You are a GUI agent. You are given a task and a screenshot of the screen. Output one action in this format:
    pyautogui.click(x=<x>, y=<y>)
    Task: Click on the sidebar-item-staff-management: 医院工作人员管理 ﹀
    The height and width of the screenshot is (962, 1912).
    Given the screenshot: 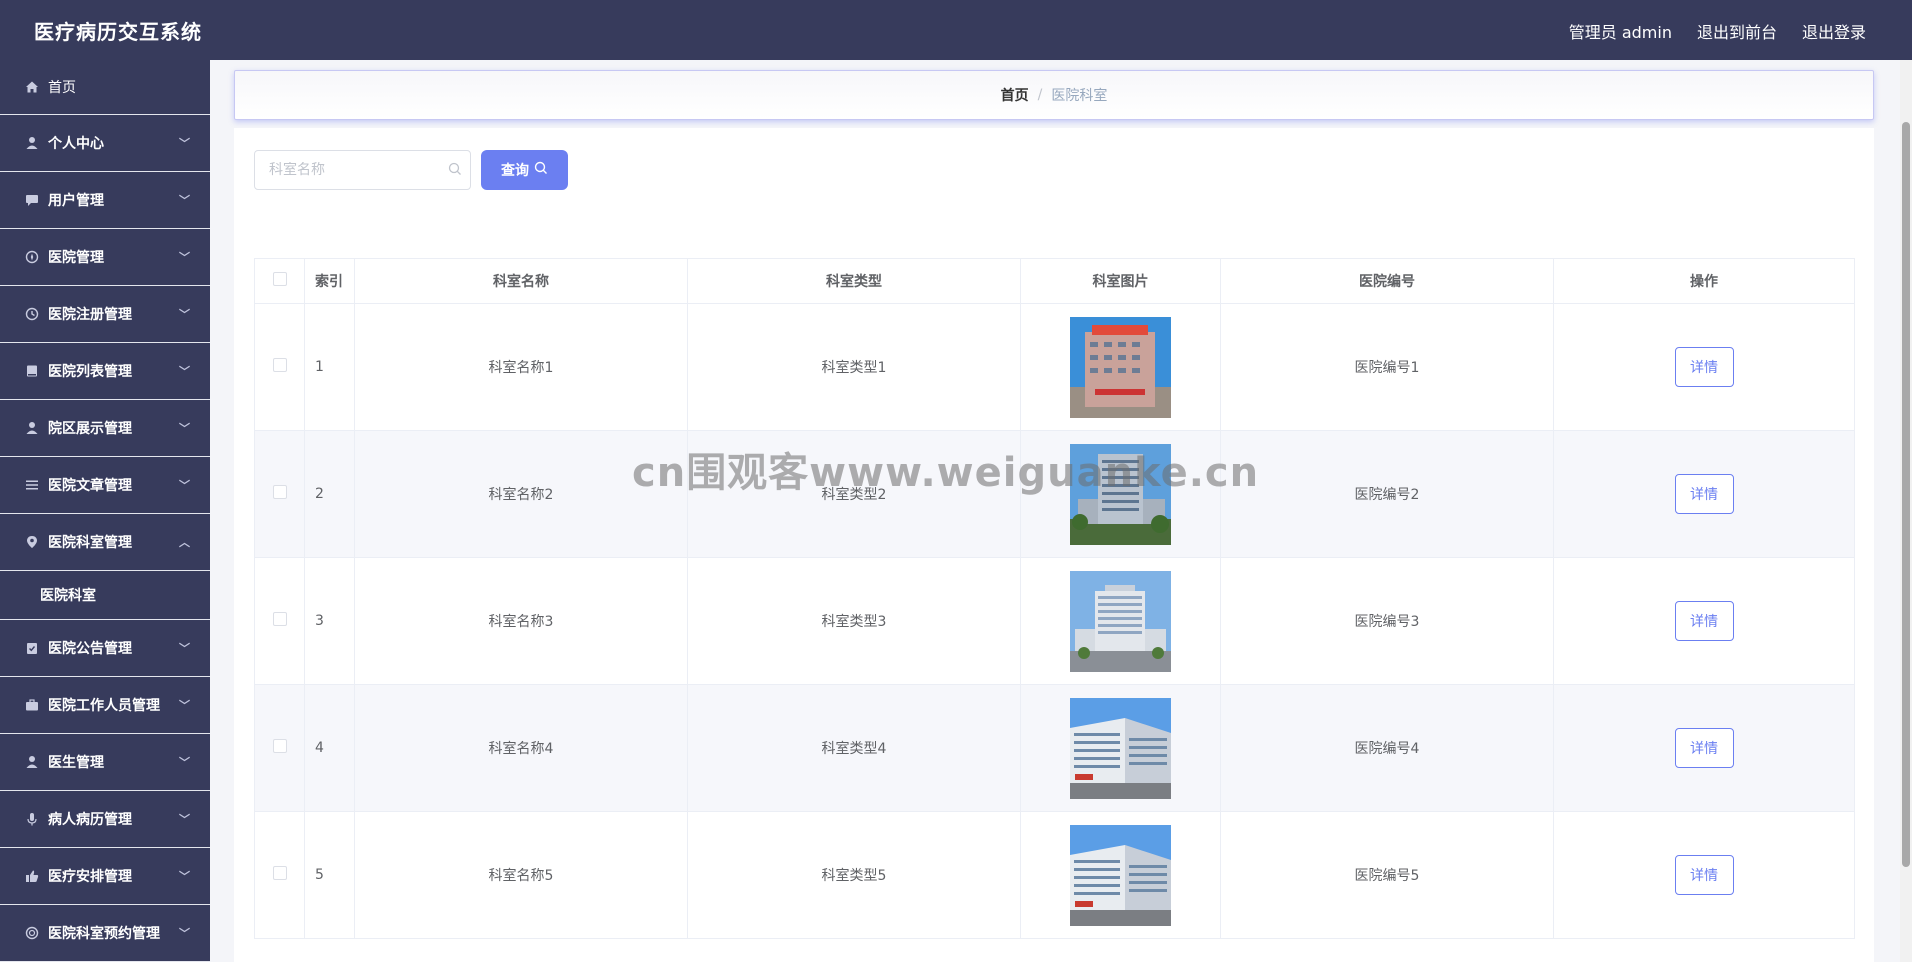 What is the action you would take?
    pyautogui.click(x=105, y=705)
    